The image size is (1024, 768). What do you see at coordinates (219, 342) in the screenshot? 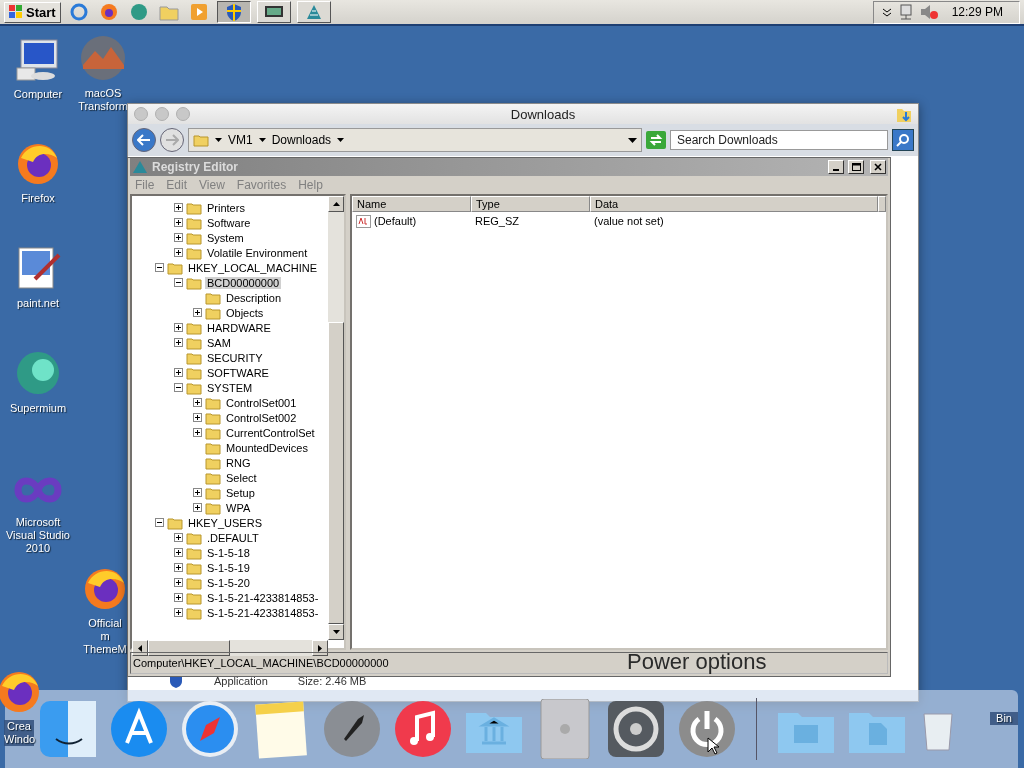
I see `registry-key: SAM` at bounding box center [219, 342].